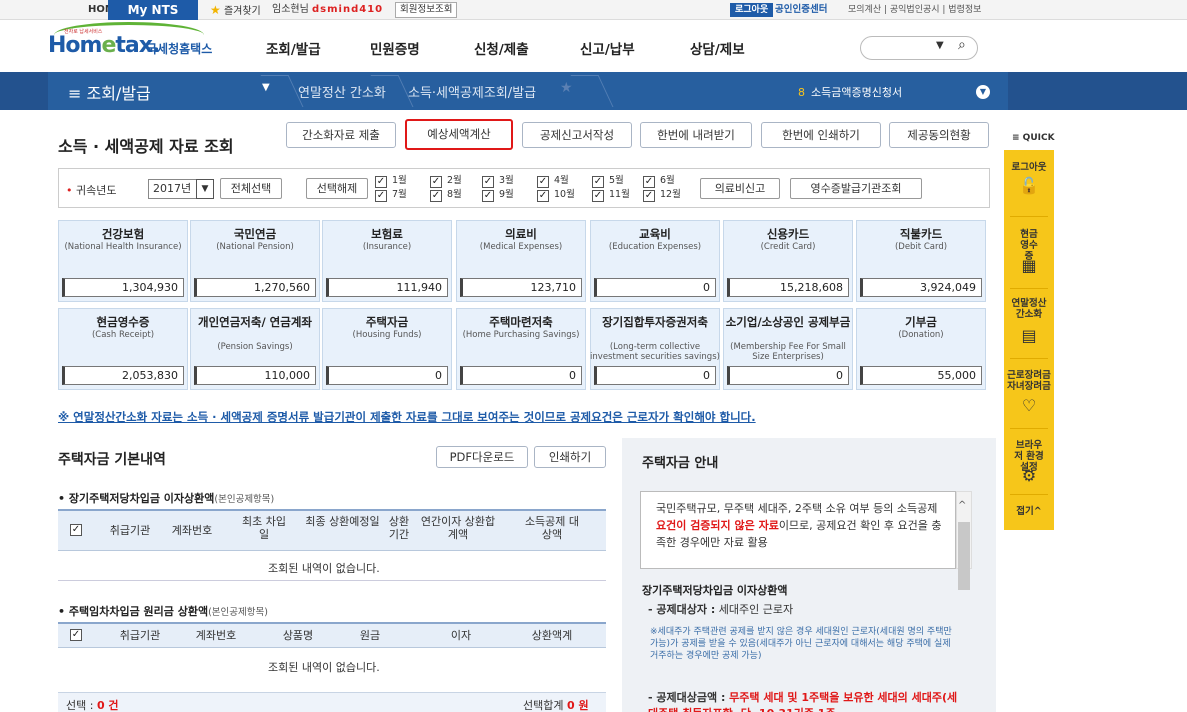 The height and width of the screenshot is (712, 1187). I want to click on logo-subtitle: 국세청홈택스, so click(179, 49).